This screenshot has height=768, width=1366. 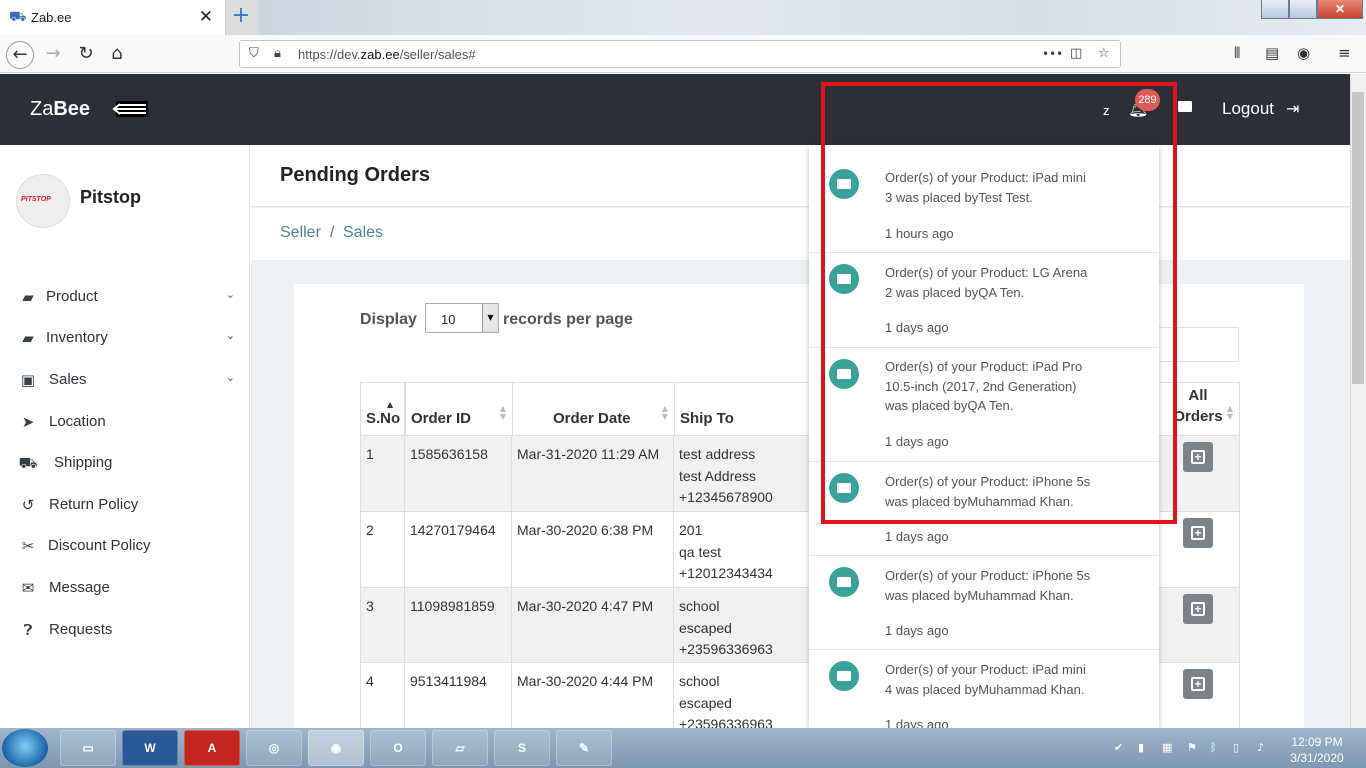 What do you see at coordinates (363, 233) in the screenshot?
I see `breadcrumb-sales-link: Sales` at bounding box center [363, 233].